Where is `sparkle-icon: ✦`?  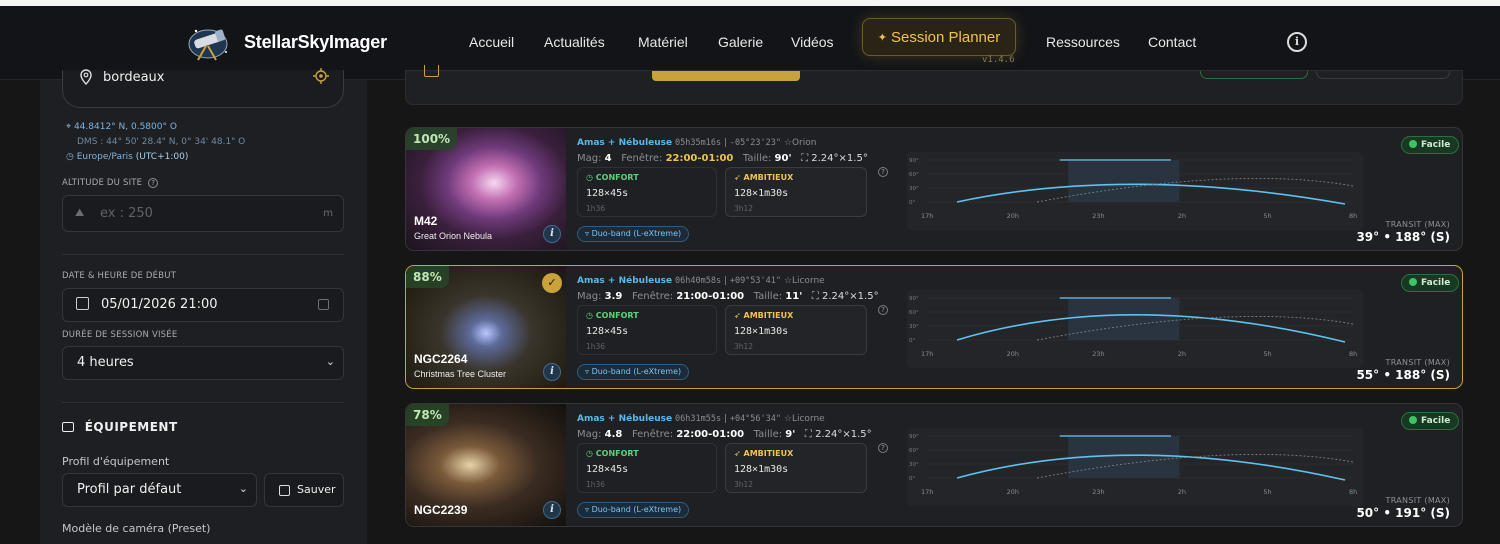
sparkle-icon: ✦ is located at coordinates (882, 37).